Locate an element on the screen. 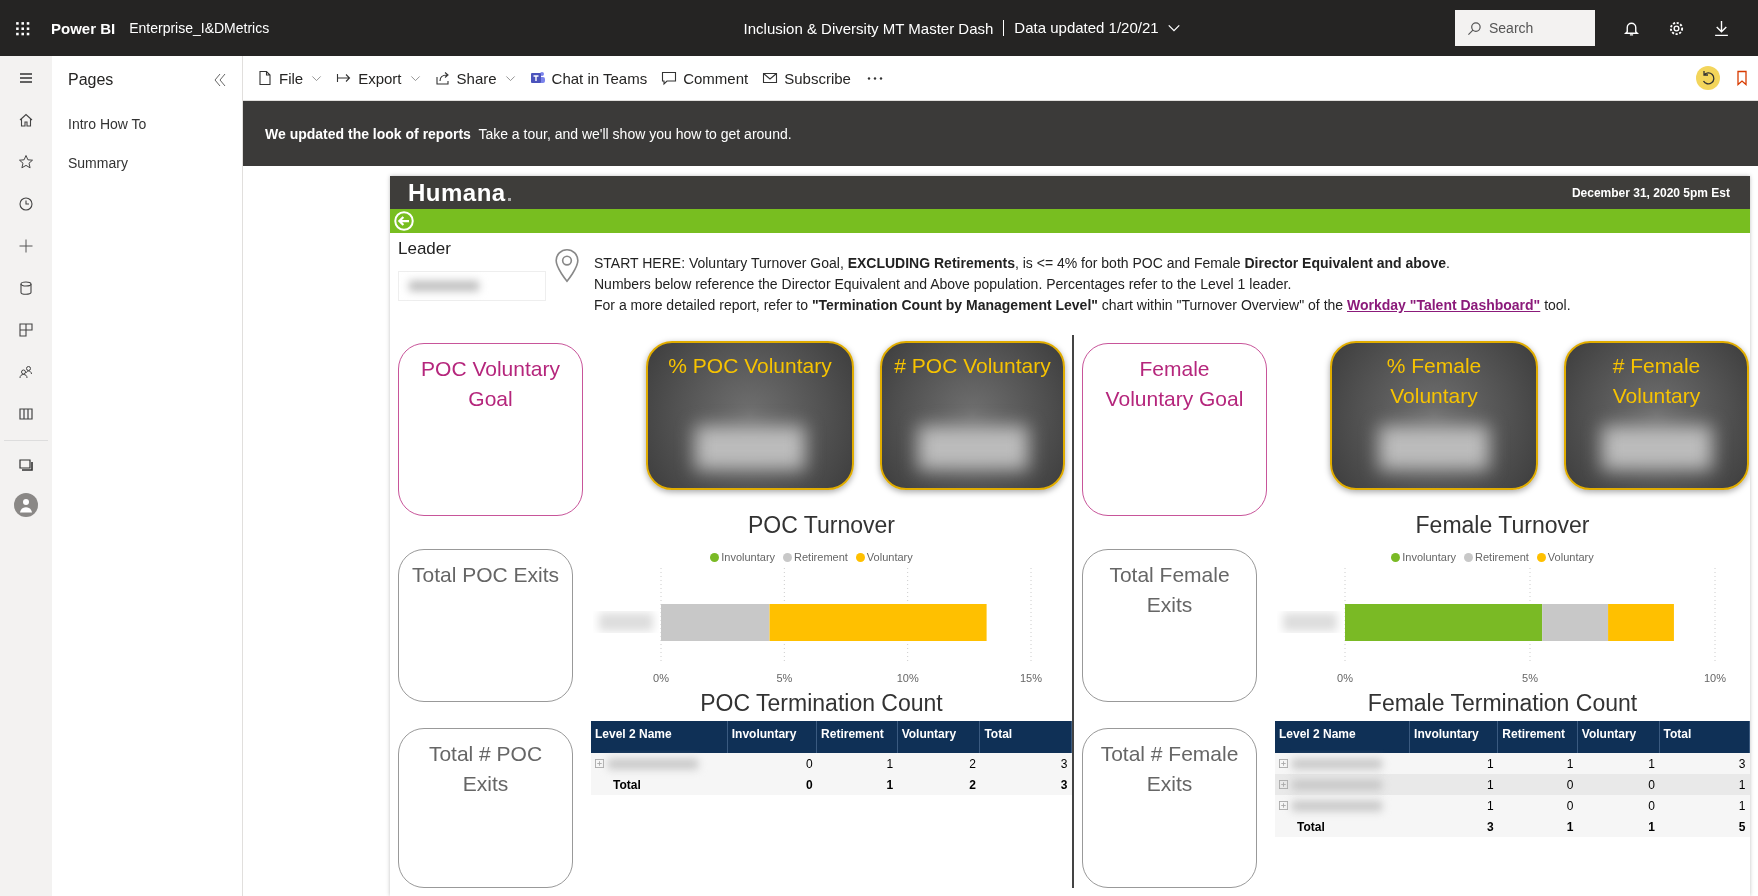  kpi-card: % Female Voluntary is located at coordinates (1434, 415).